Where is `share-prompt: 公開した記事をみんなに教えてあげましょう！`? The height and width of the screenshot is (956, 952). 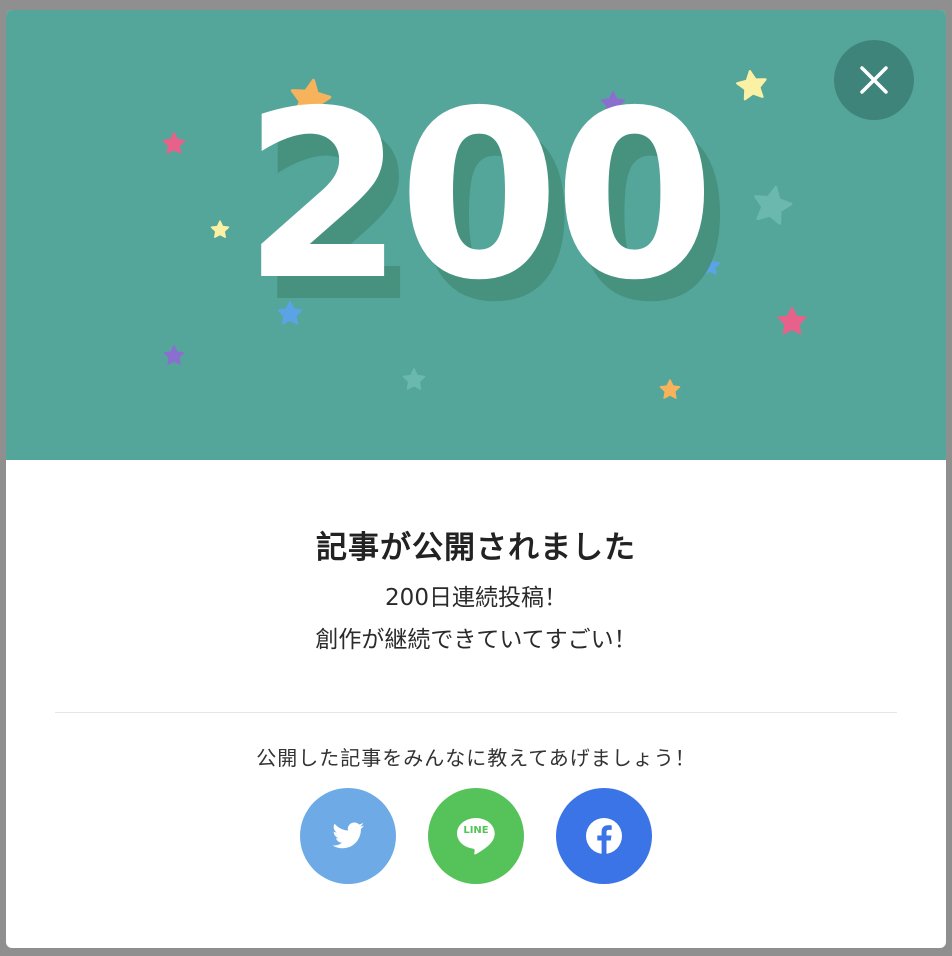 share-prompt: 公開した記事をみんなに教えてあげましょう！ is located at coordinates (476, 758).